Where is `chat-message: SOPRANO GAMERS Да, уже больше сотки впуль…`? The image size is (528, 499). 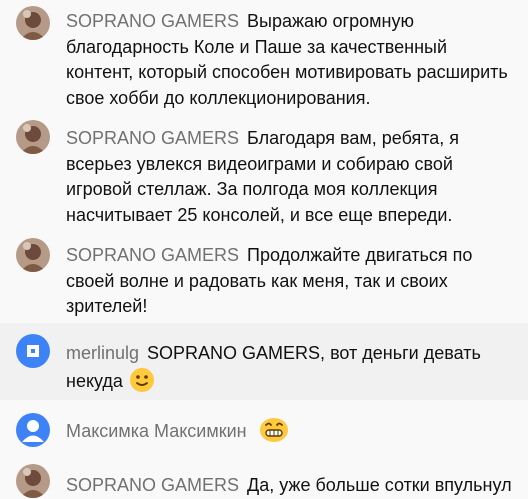
chat-message: SOPRANO GAMERS Да, уже больше сотки впуль… is located at coordinates (264, 477).